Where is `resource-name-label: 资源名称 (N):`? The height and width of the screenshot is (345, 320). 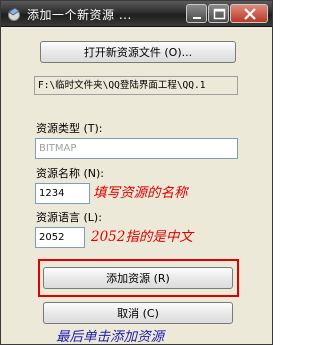 resource-name-label: 资源名称 (N): is located at coordinates (70, 173).